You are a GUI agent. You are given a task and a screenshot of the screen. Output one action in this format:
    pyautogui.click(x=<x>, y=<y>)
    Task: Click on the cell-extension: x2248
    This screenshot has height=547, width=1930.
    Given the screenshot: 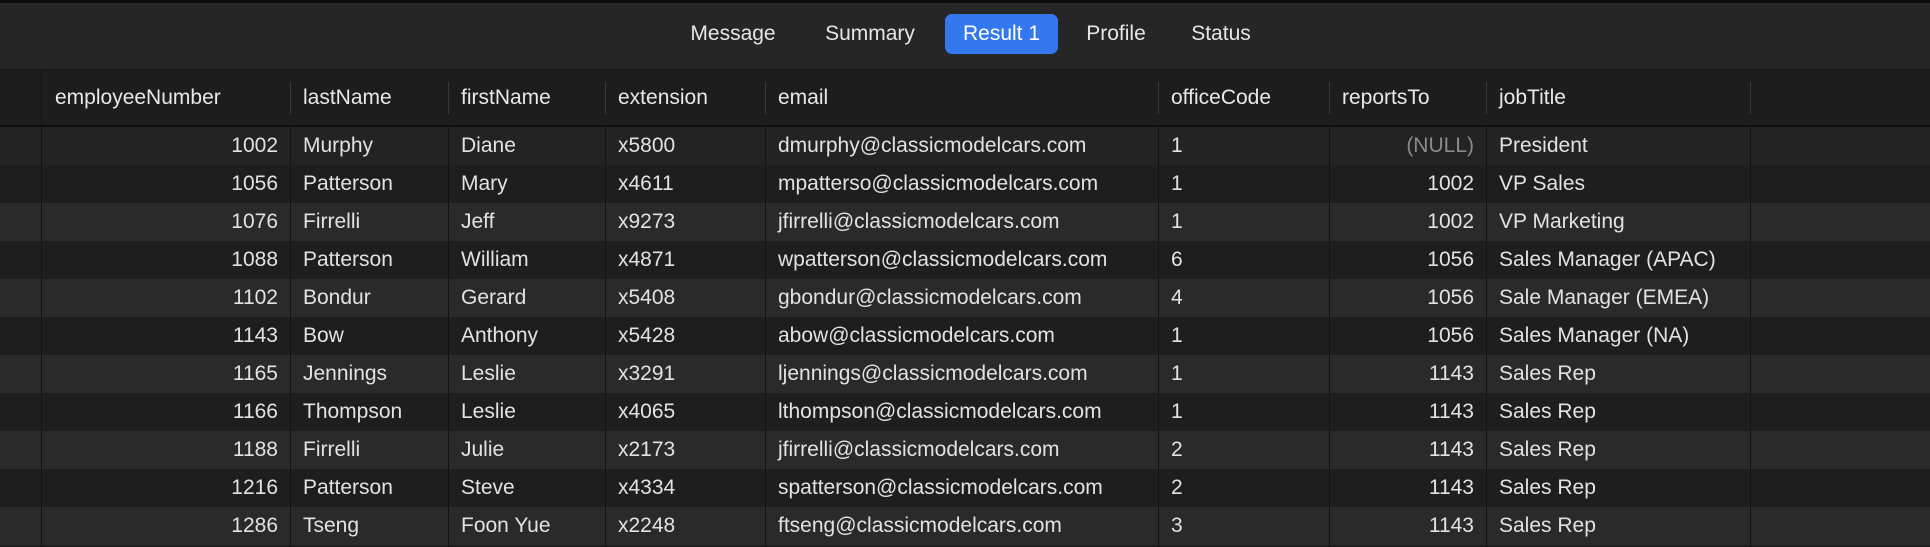 What is the action you would take?
    pyautogui.click(x=685, y=526)
    